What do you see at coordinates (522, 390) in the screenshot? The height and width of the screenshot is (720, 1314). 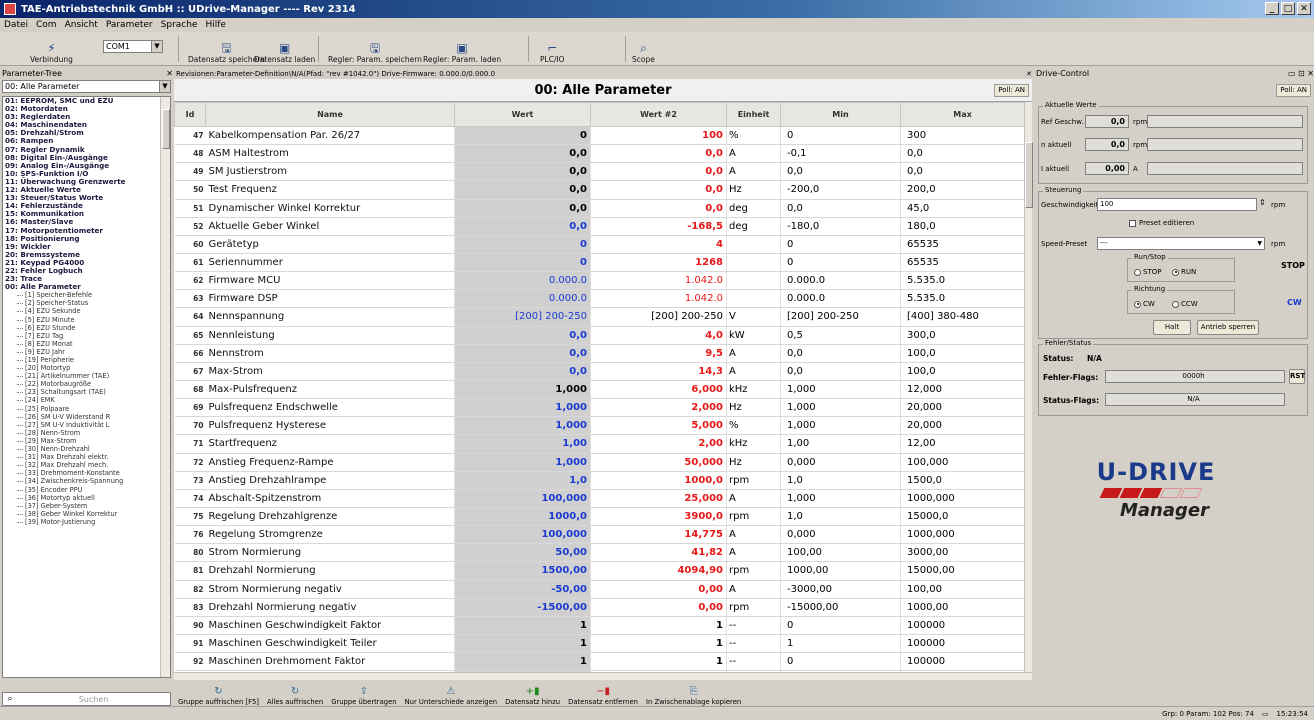 I see `cell-value: 1,000` at bounding box center [522, 390].